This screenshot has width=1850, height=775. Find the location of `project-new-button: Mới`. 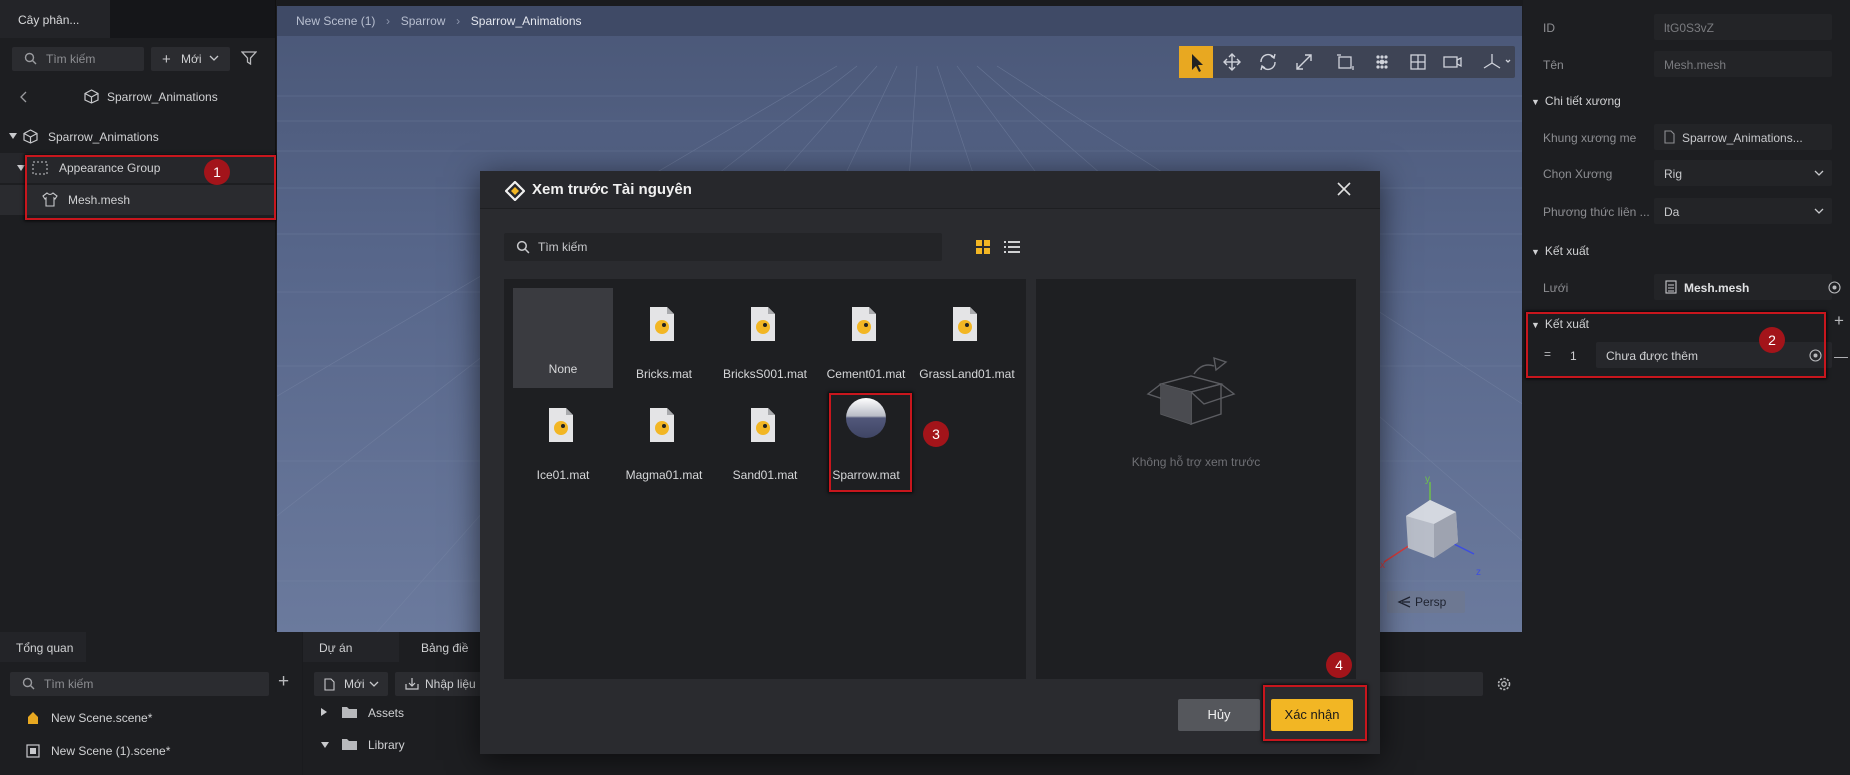

project-new-button: Mới is located at coordinates (351, 684).